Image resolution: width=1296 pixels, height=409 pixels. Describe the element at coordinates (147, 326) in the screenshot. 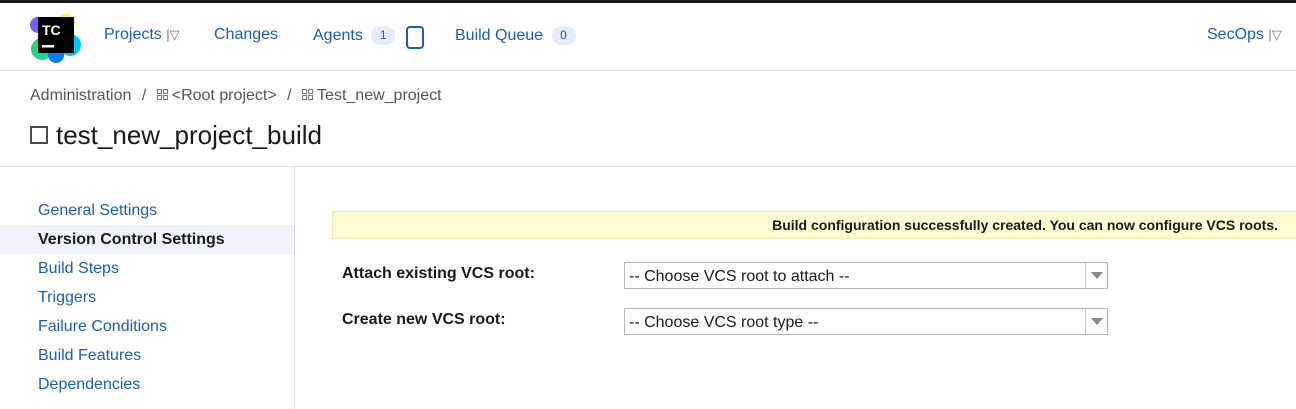

I see `sidebar-item-failure-conditions: Failure Conditions` at that location.